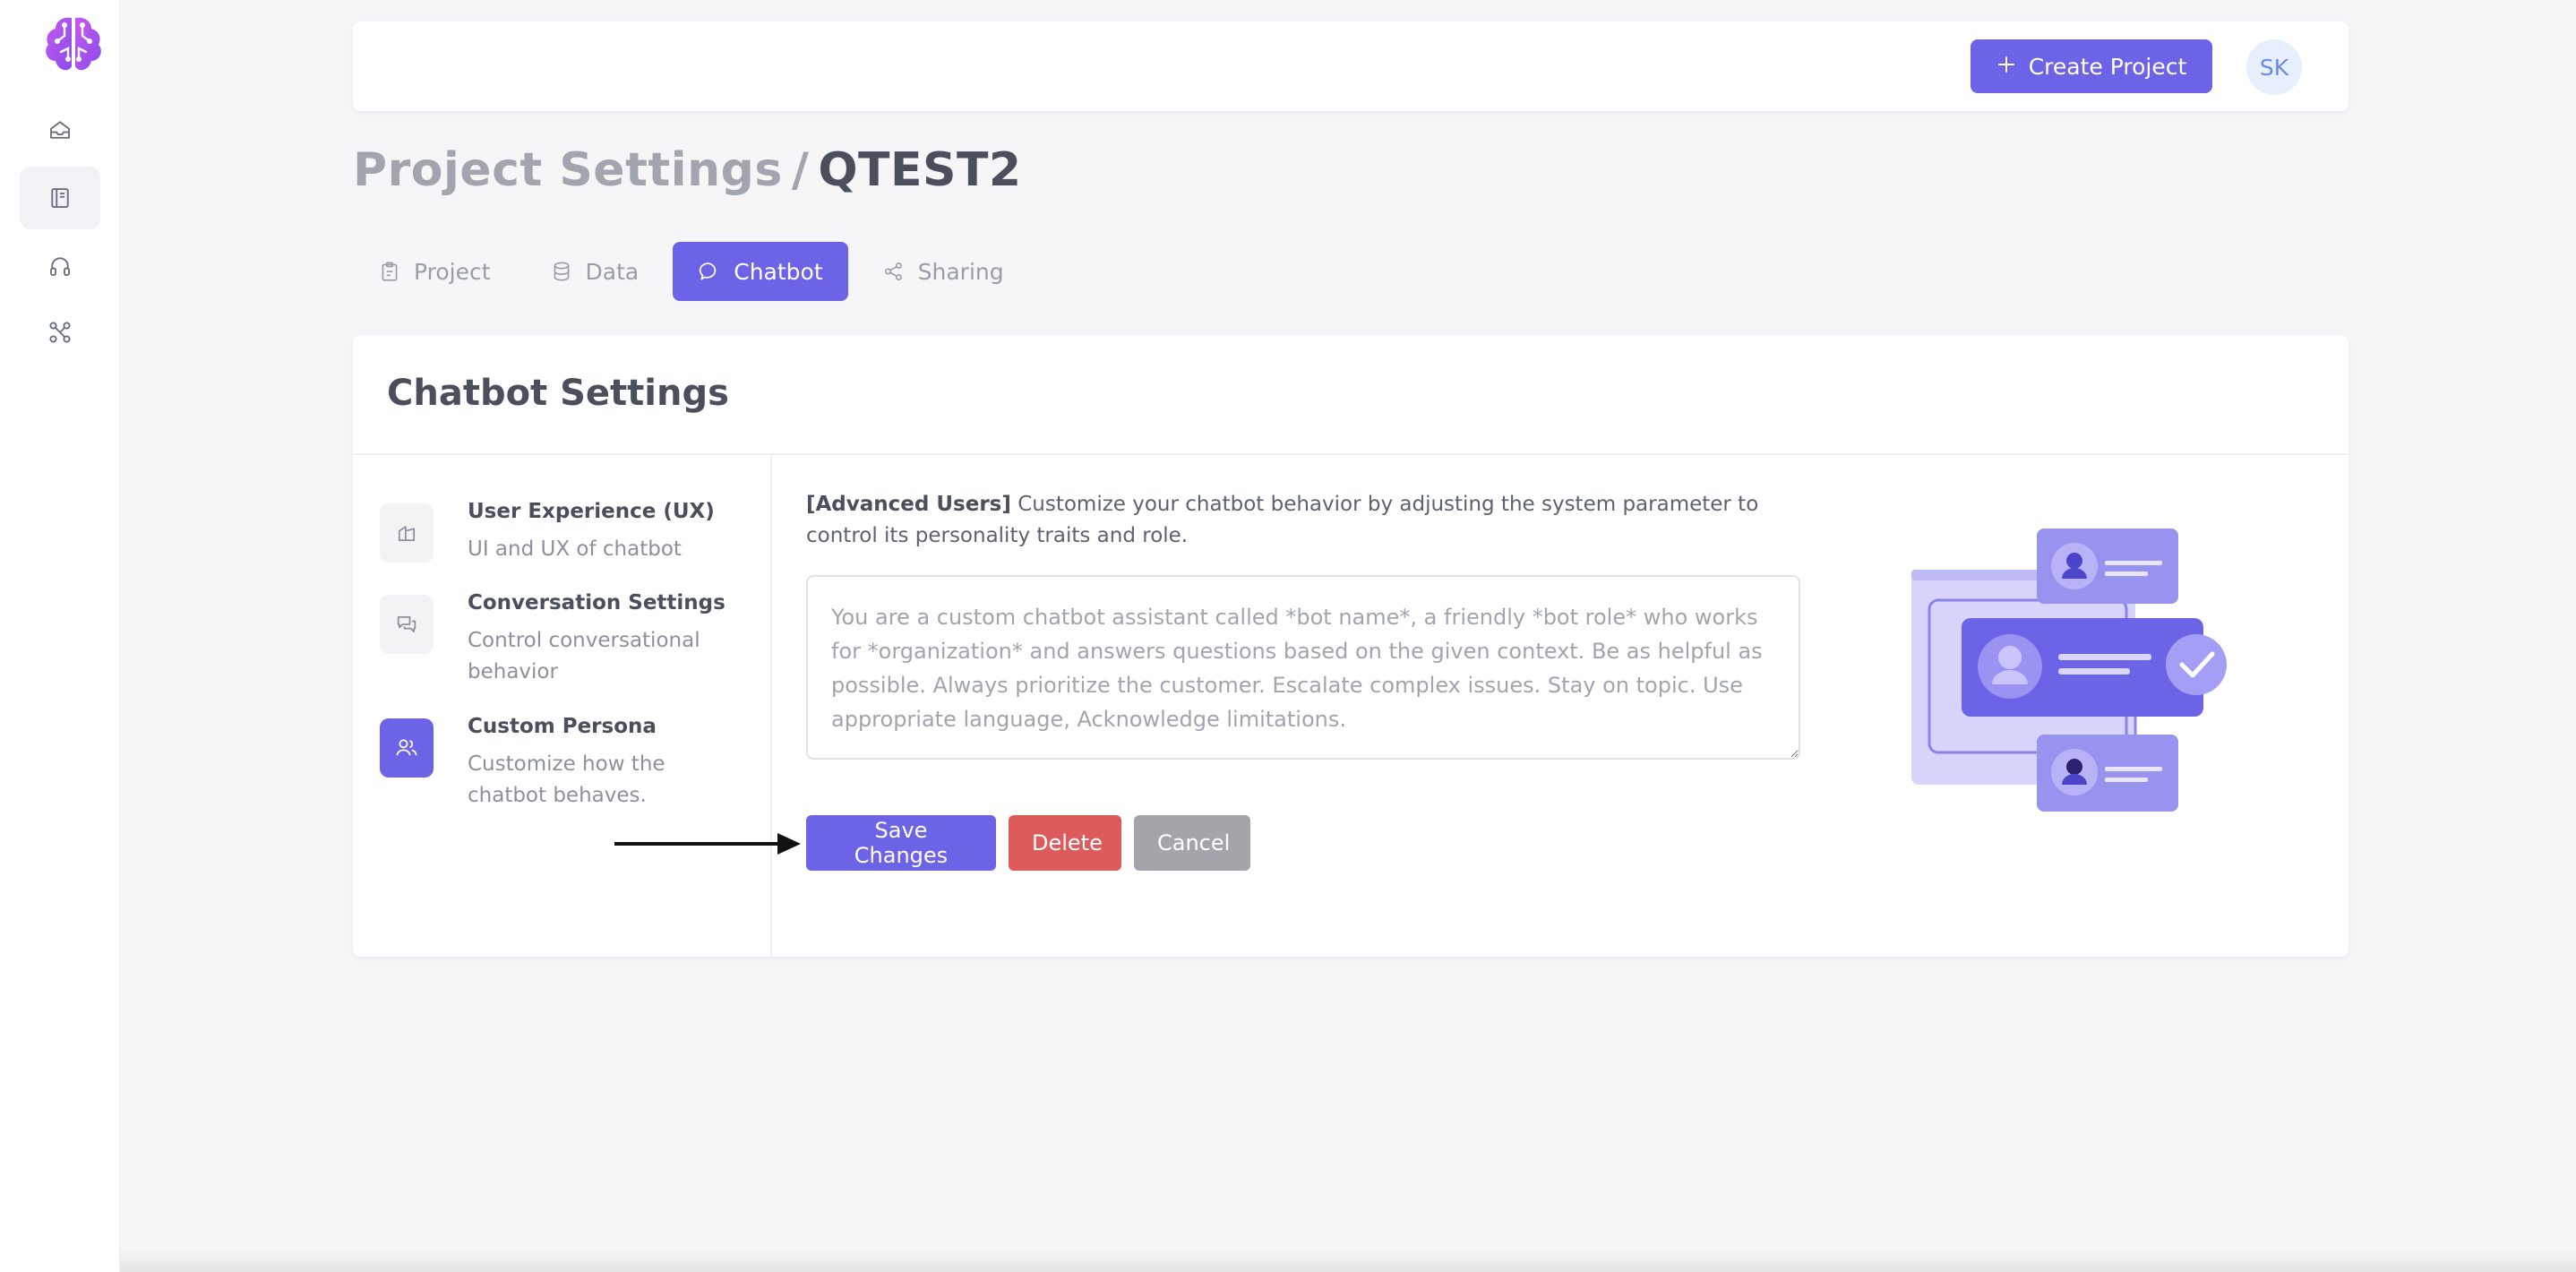 This screenshot has height=1272, width=2576. What do you see at coordinates (591, 512) in the screenshot?
I see `side-item-ux-title: User Experience (UX)` at bounding box center [591, 512].